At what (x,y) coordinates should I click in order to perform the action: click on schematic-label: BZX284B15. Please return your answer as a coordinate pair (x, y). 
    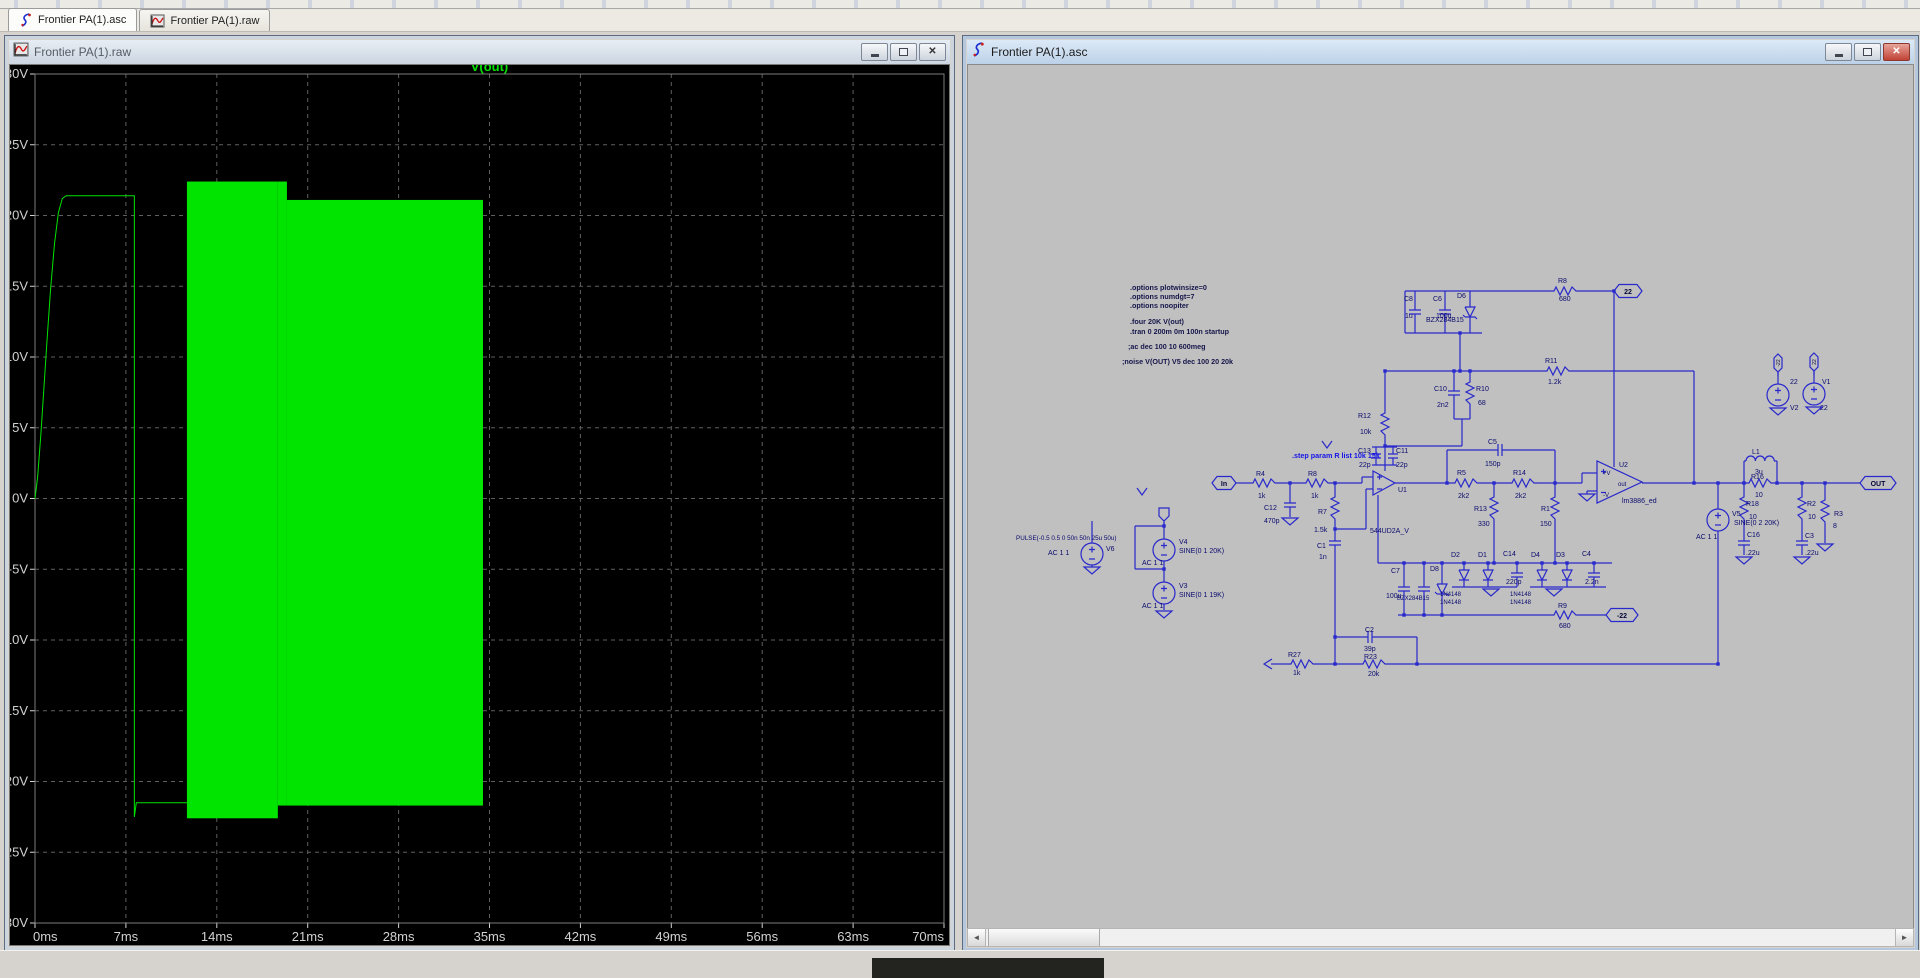
    Looking at the image, I should click on (1413, 599).